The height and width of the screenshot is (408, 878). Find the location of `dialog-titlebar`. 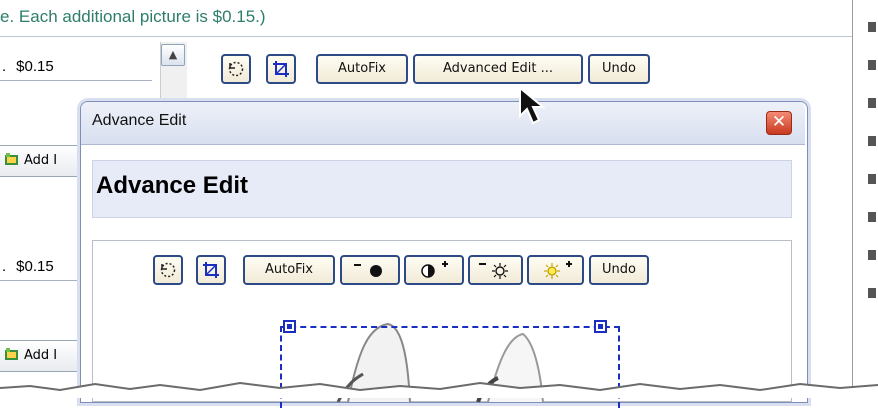

dialog-titlebar is located at coordinates (443, 123).